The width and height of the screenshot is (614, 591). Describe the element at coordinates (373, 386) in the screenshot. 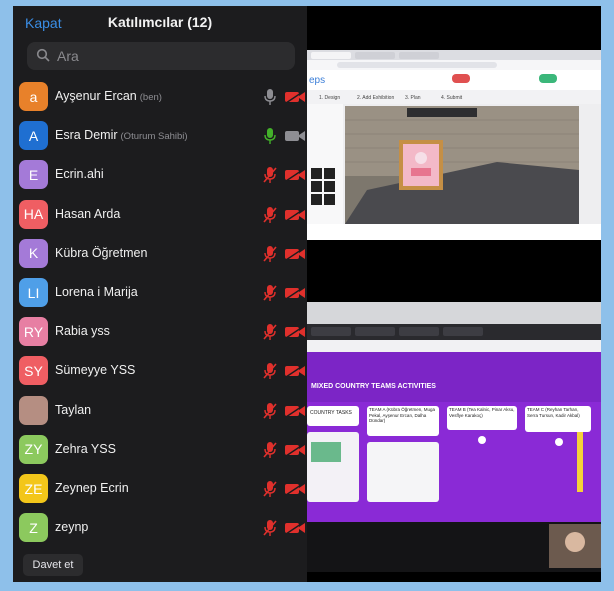

I see `padlet-board-title: MIXED COUNTRY TEAMS ACTIVITIES` at that location.